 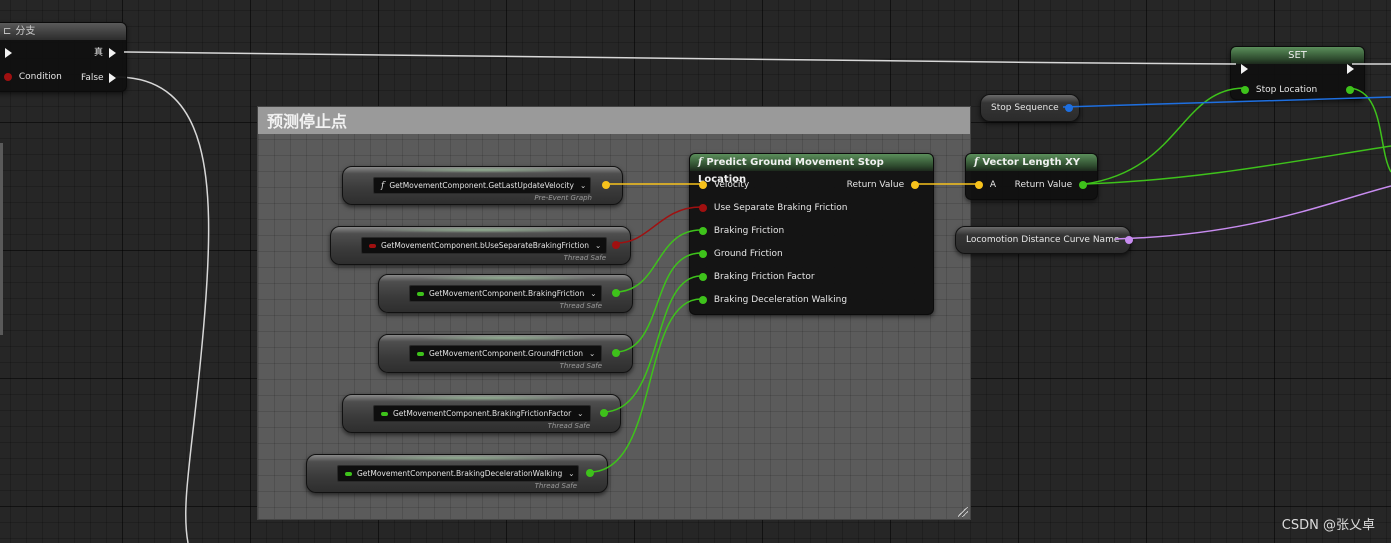 What do you see at coordinates (658, 261) in the screenshot?
I see `wire-braking-friction` at bounding box center [658, 261].